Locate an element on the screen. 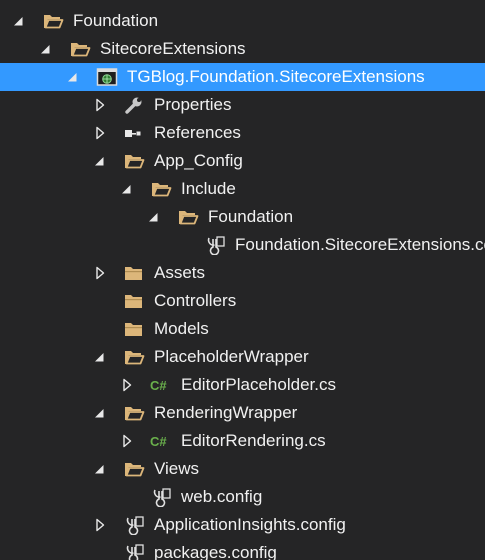 This screenshot has width=485, height=560. tree-row-web-config: web.config is located at coordinates (242, 497).